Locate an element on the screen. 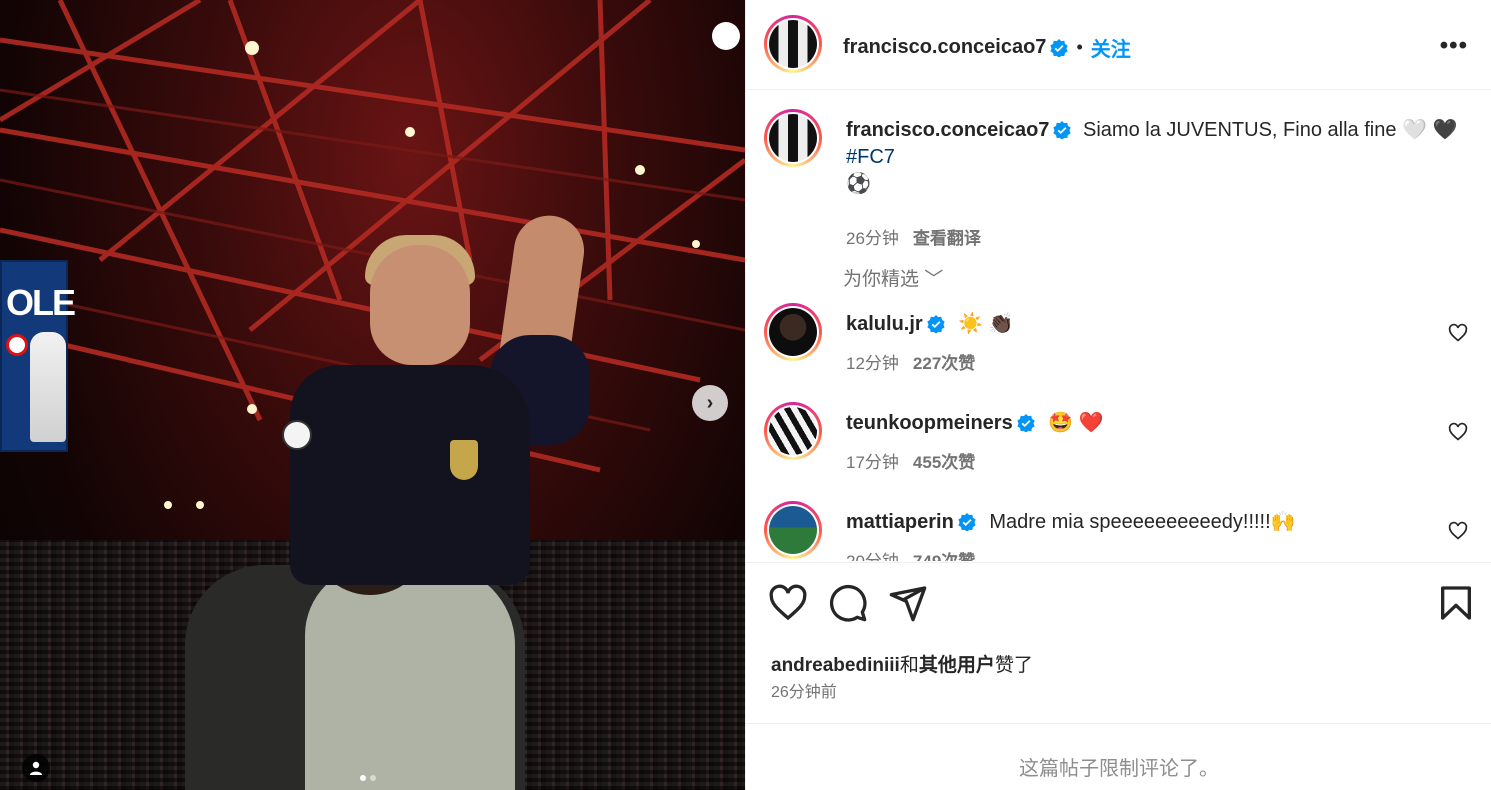 The height and width of the screenshot is (790, 1491). comment-username: mattiaperin is located at coordinates (900, 522).